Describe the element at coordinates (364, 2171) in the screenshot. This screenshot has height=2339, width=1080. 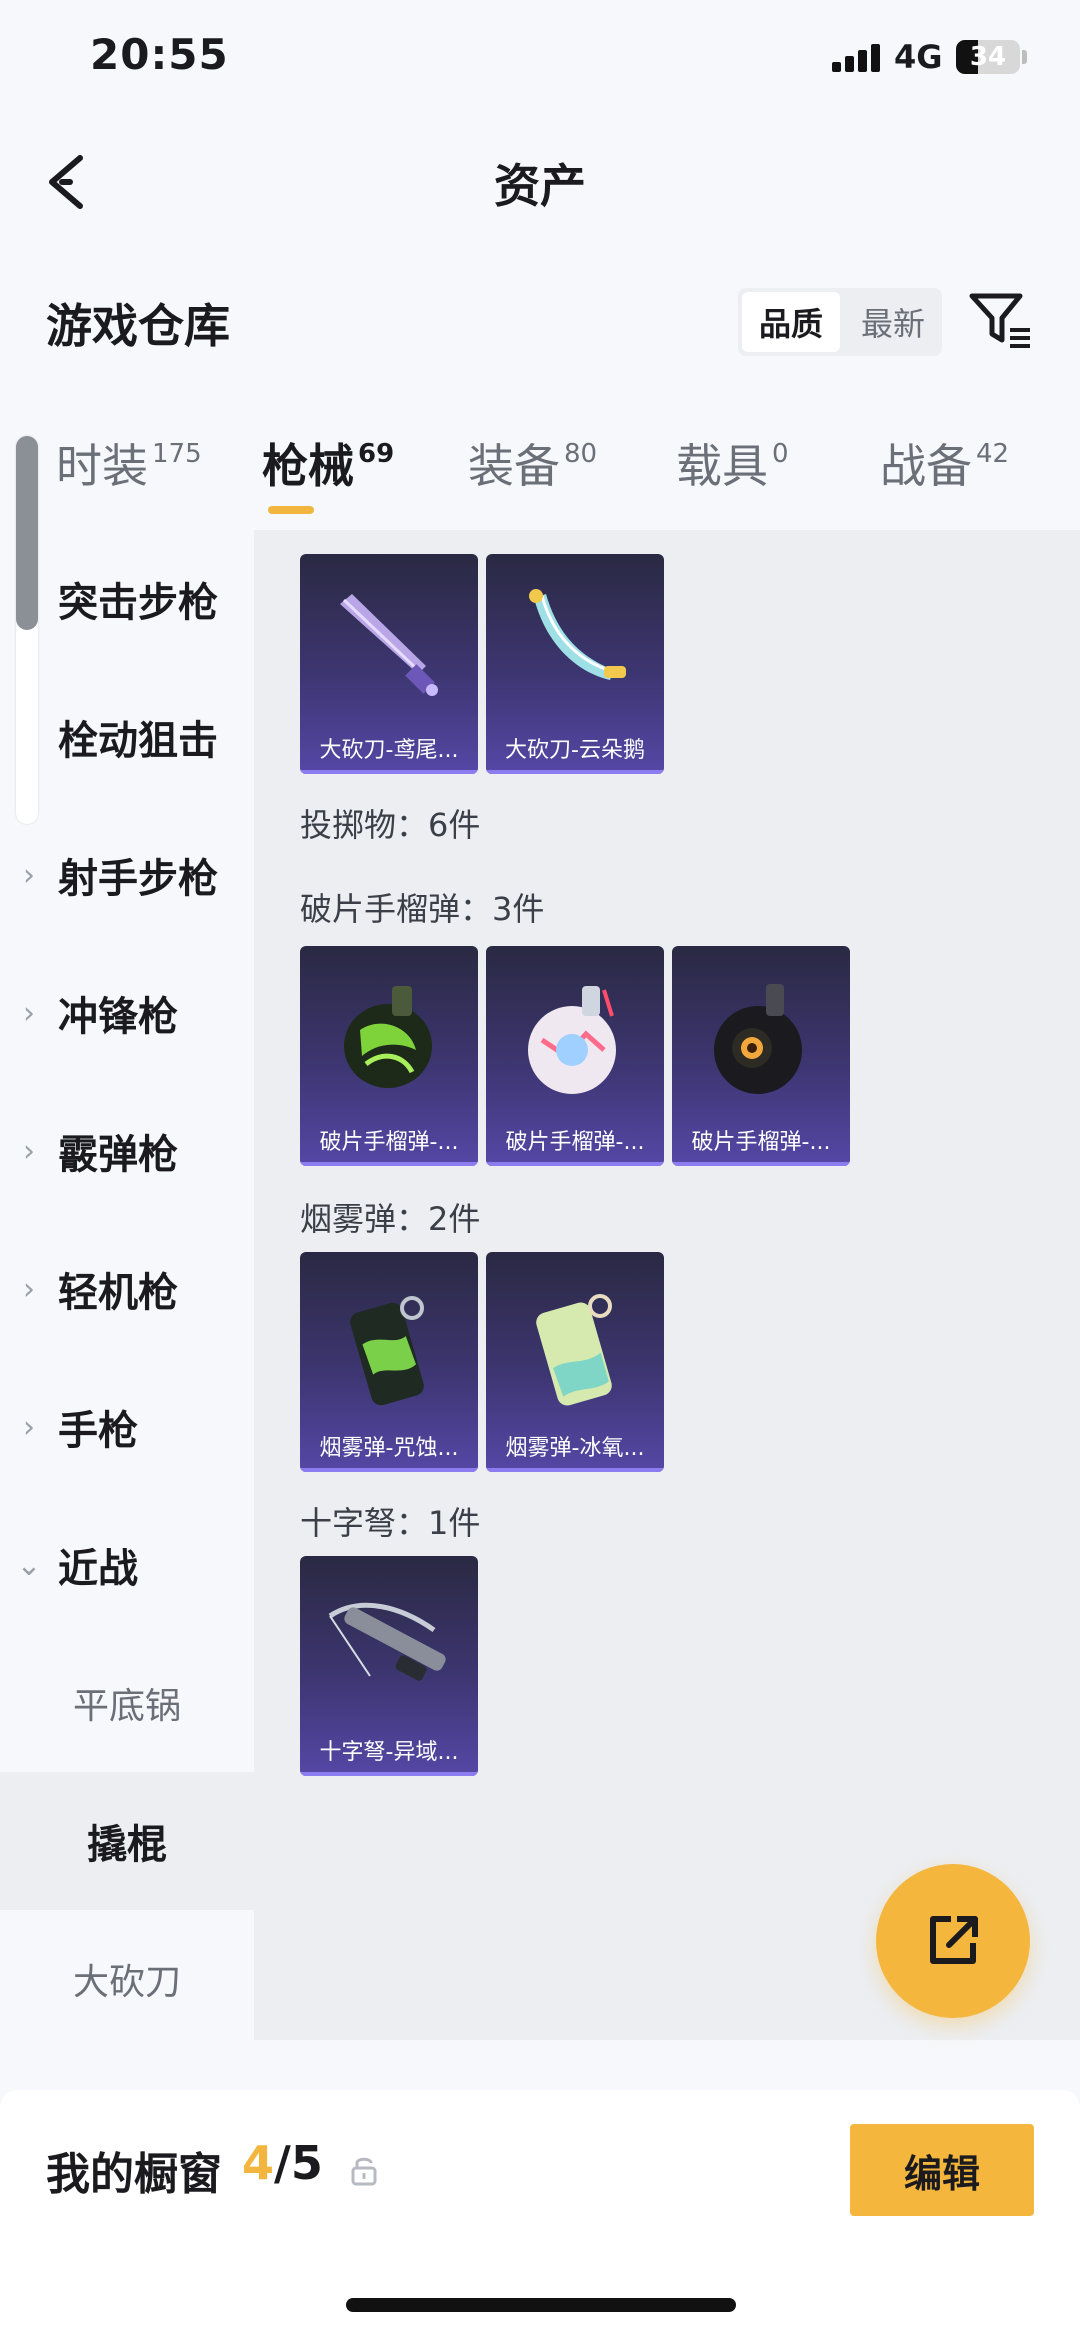
I see `lock-icon` at that location.